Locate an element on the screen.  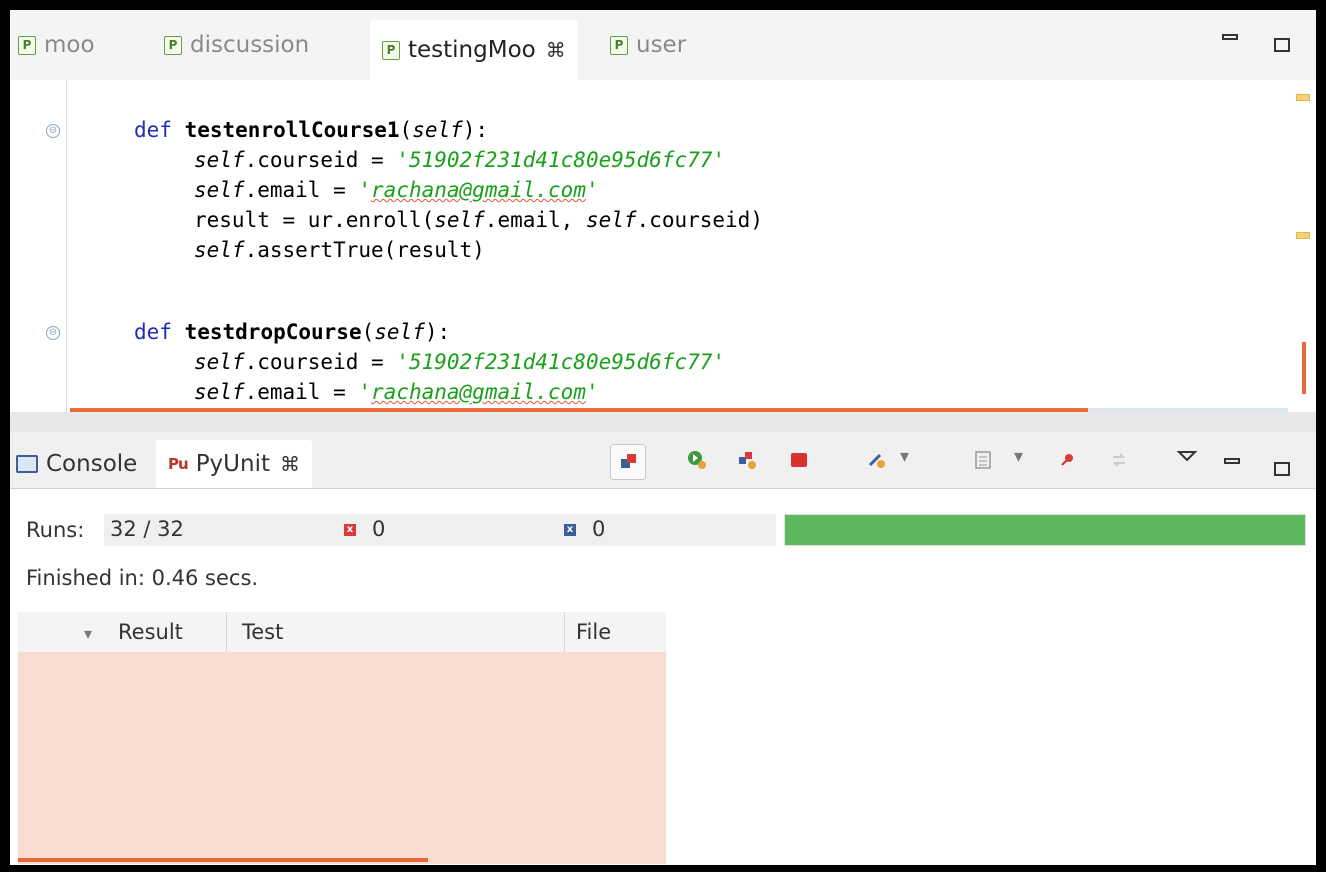
tab-pyunit: Pu PyUnit ⌘ is located at coordinates (234, 464).